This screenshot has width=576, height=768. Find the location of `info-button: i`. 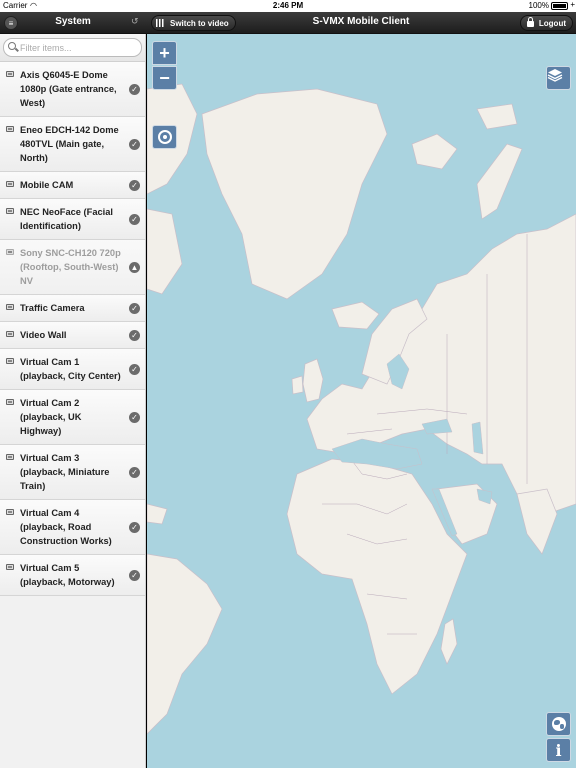

info-button: i is located at coordinates (558, 750).